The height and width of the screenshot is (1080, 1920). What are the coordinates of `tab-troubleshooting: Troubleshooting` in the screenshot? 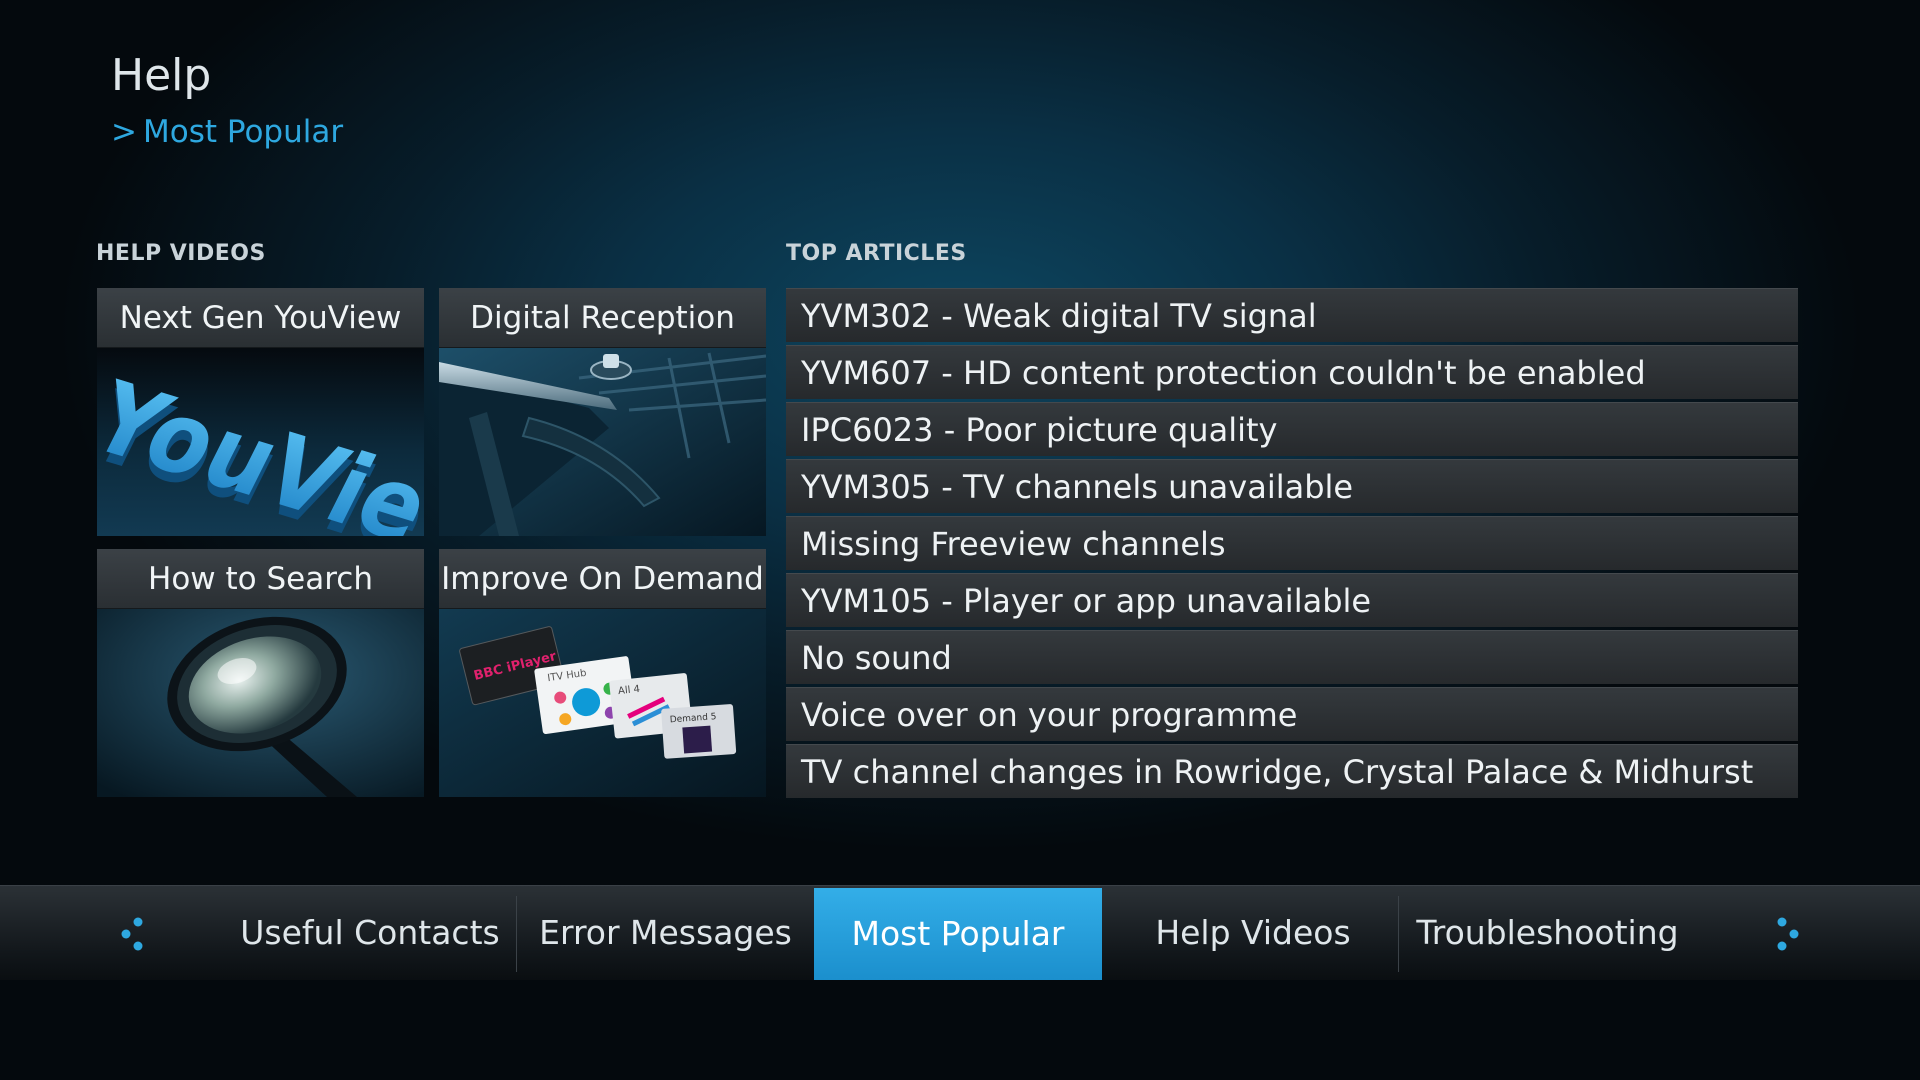 It's located at (1547, 933).